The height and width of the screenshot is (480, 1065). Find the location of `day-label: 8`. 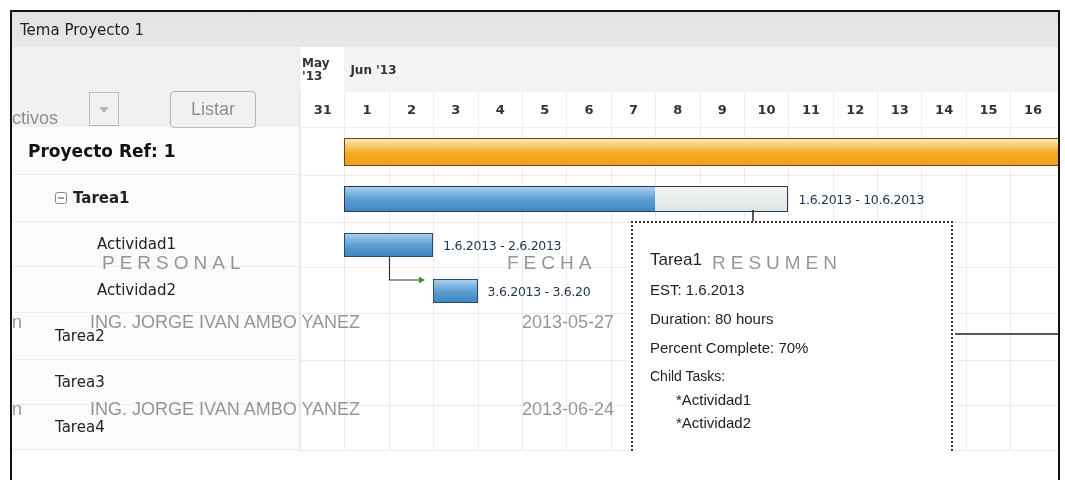

day-label: 8 is located at coordinates (678, 109).